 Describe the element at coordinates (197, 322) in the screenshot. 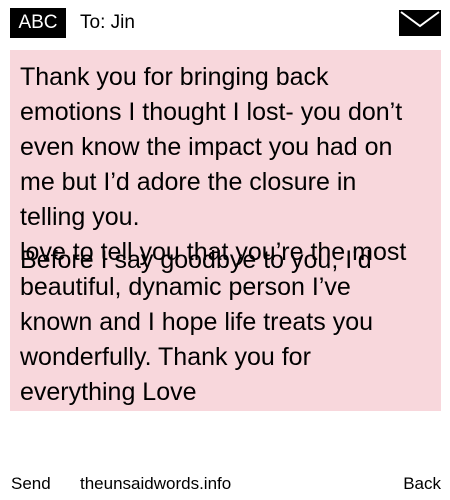

I see `message-line: known and I hope life treats you` at that location.